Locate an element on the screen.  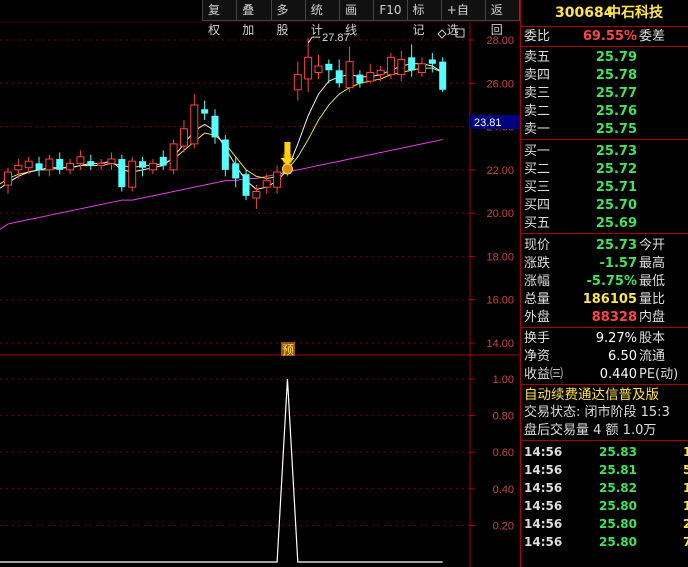
fin-label: 换手 is located at coordinates (537, 338).